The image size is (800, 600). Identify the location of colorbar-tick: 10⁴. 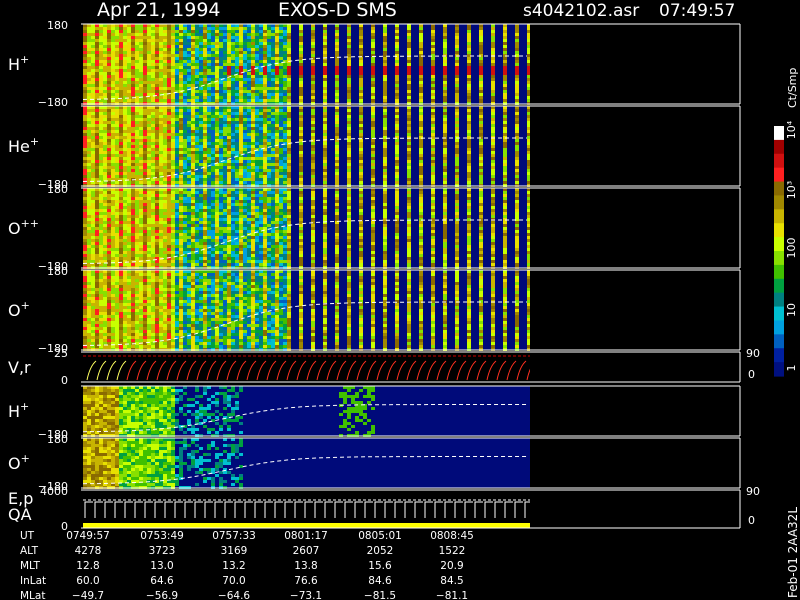
(791, 129).